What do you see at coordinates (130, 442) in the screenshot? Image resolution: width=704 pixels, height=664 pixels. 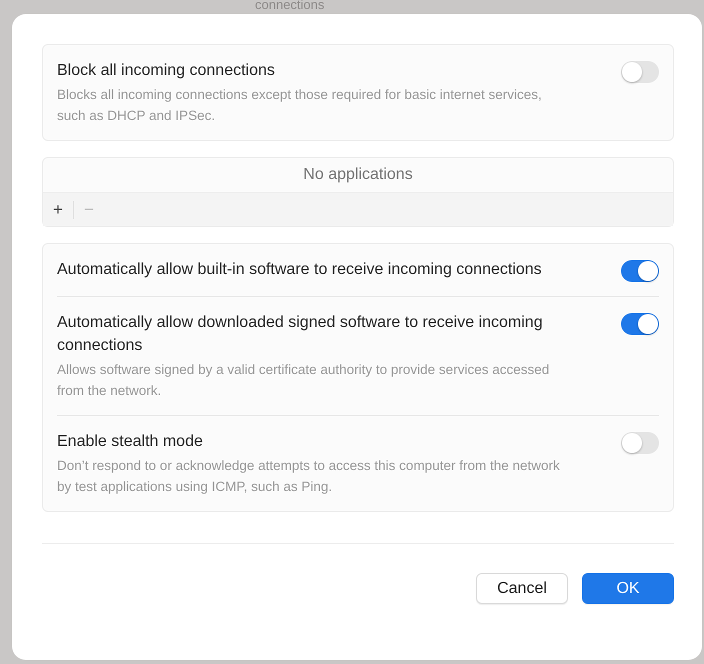 I see `setting-title: Enable stealth mode` at bounding box center [130, 442].